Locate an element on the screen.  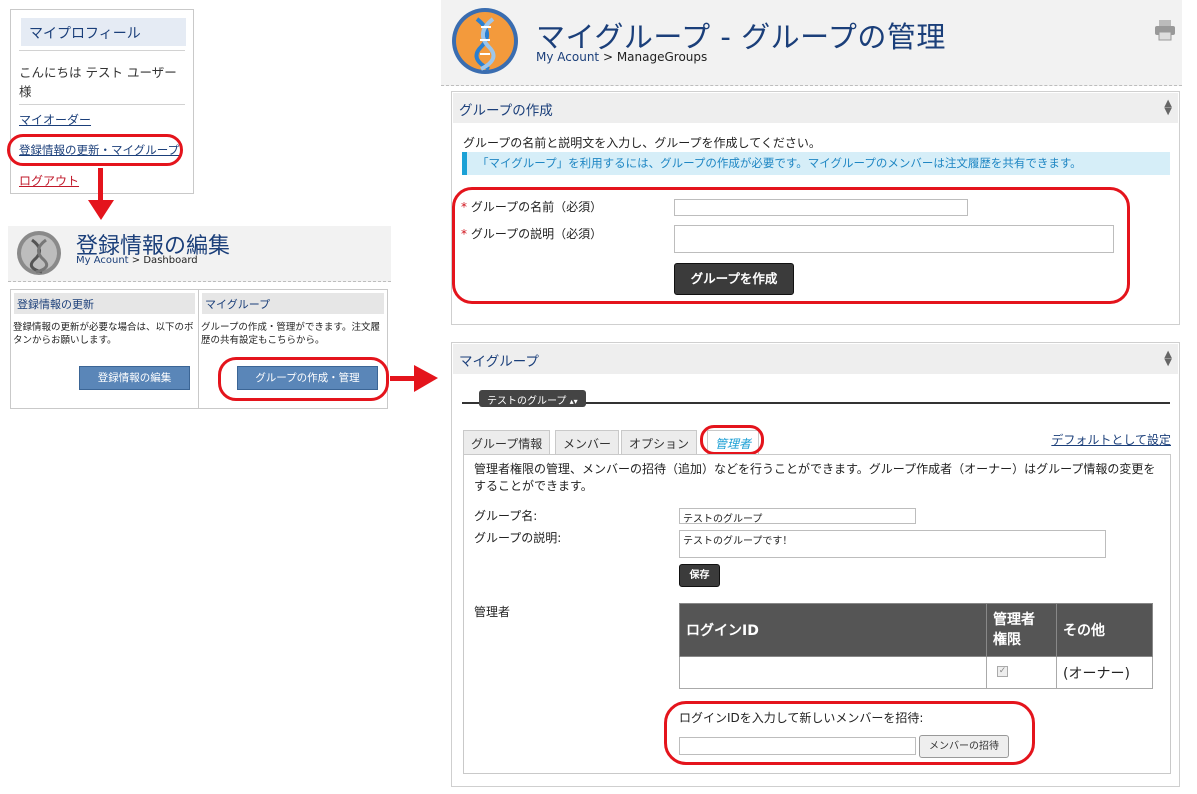
mygroup-text: グループの作成・管理ができます。注文履歴の共有設定もこちらから。 is located at coordinates (290, 334).